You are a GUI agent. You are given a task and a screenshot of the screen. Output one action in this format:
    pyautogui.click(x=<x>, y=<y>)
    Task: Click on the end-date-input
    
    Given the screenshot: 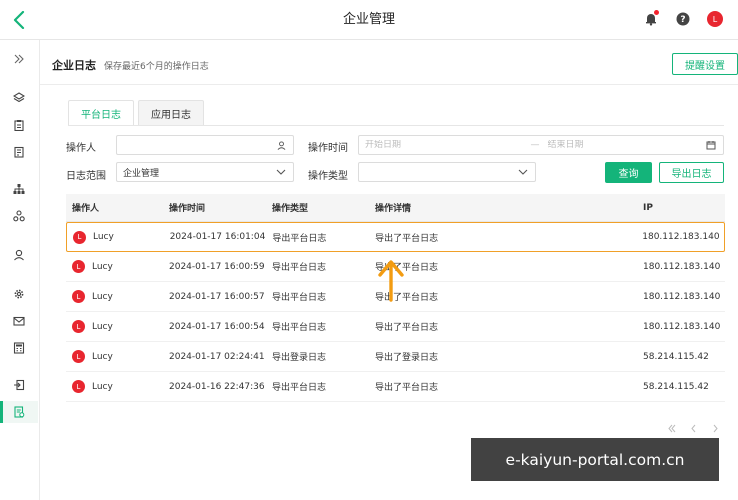 What is the action you would take?
    pyautogui.click(x=626, y=145)
    